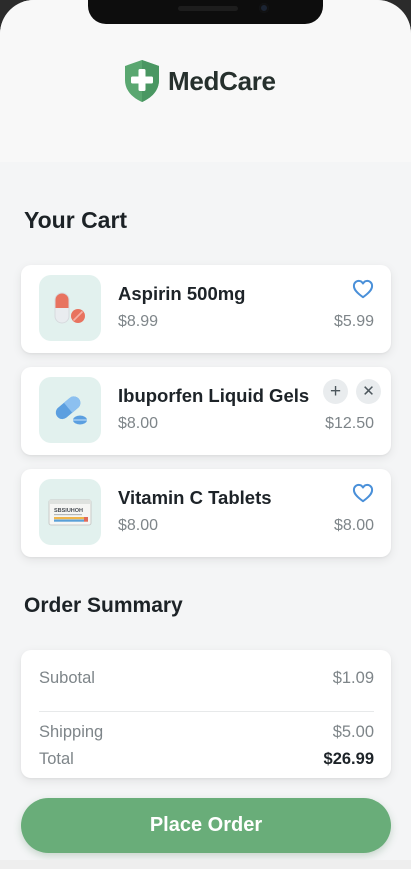  I want to click on brand-name: MedCare, so click(222, 80).